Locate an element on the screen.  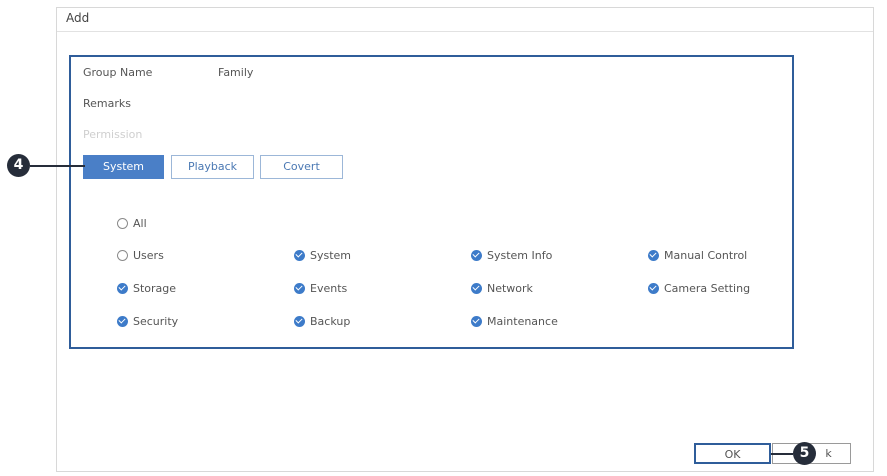
perm-events-checkbox: Events is located at coordinates (320, 288).